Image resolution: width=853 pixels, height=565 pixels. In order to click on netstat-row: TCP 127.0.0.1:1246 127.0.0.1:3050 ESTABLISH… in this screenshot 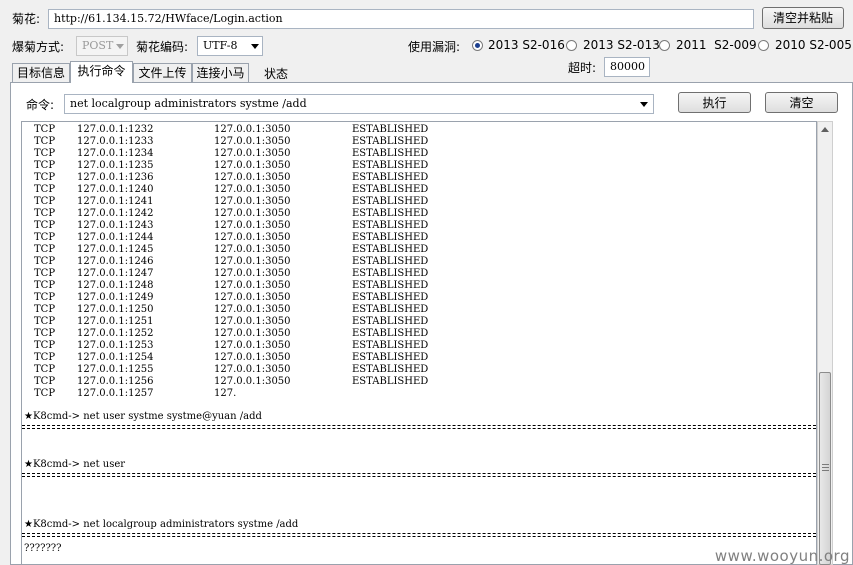, I will do `click(419, 262)`.